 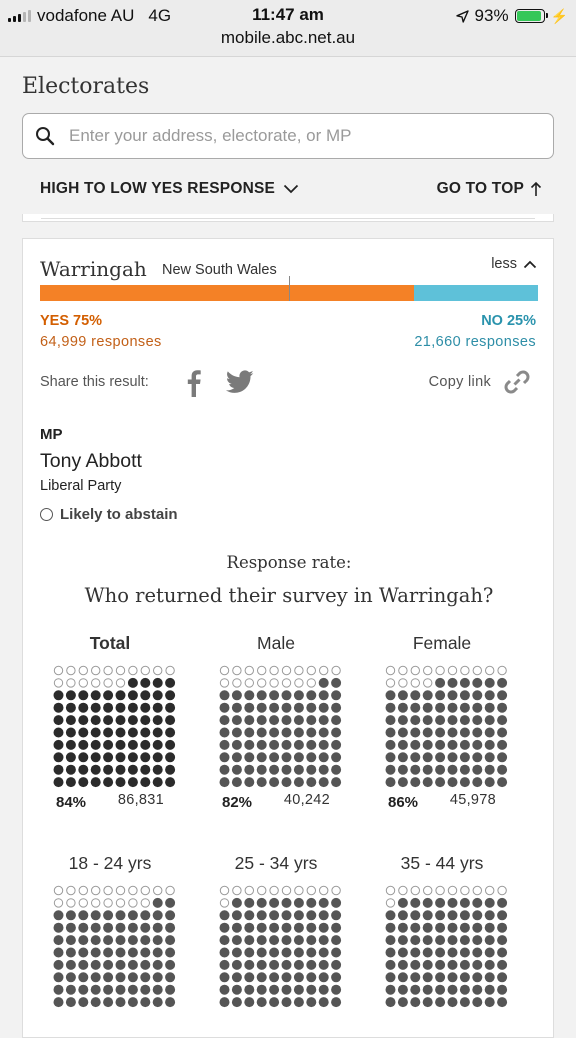 I want to click on search-box, so click(x=288, y=136).